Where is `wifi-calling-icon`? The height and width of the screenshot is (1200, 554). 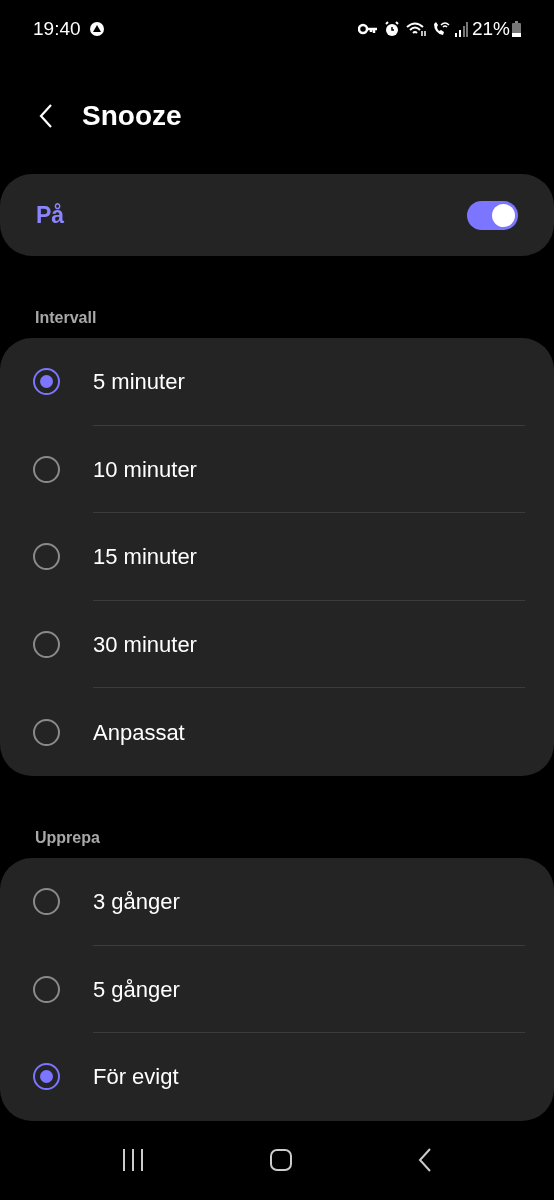
wifi-calling-icon is located at coordinates (440, 29).